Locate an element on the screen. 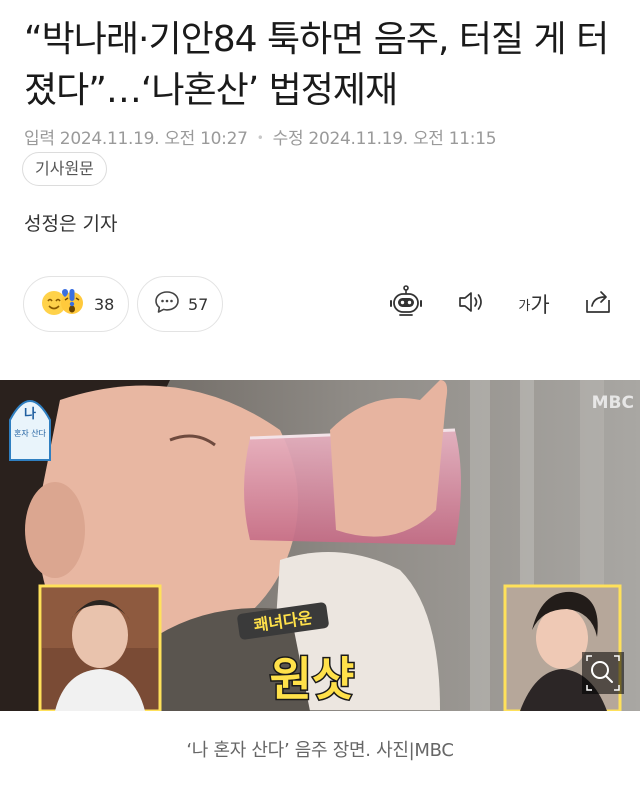  speaker-icon is located at coordinates (470, 304).